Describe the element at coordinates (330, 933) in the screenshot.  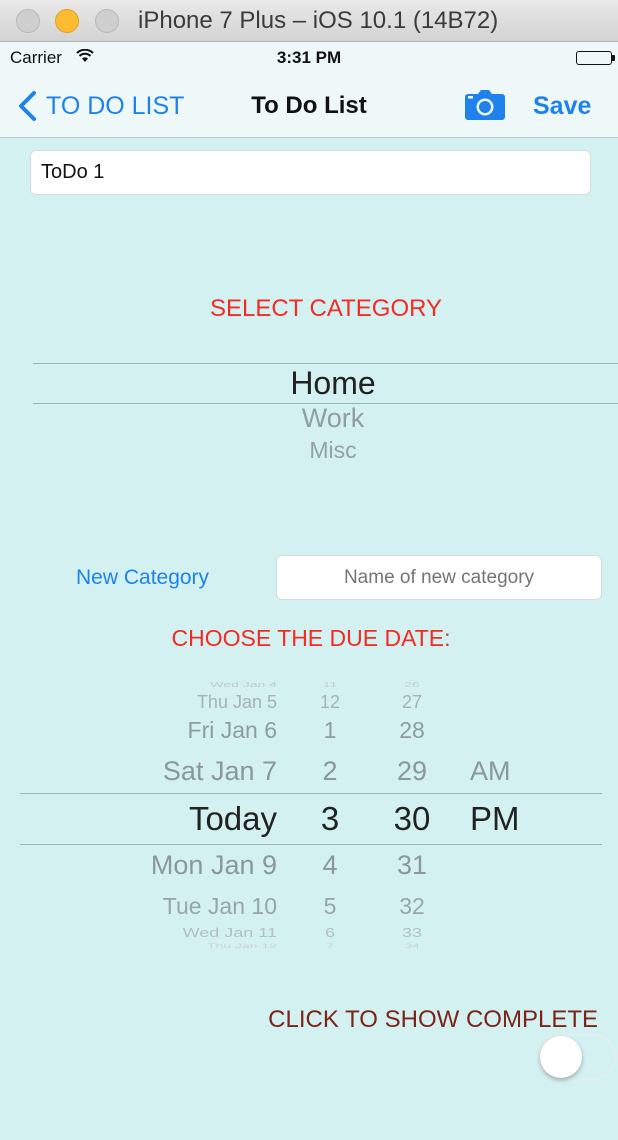
I see `hour-option: 6` at that location.